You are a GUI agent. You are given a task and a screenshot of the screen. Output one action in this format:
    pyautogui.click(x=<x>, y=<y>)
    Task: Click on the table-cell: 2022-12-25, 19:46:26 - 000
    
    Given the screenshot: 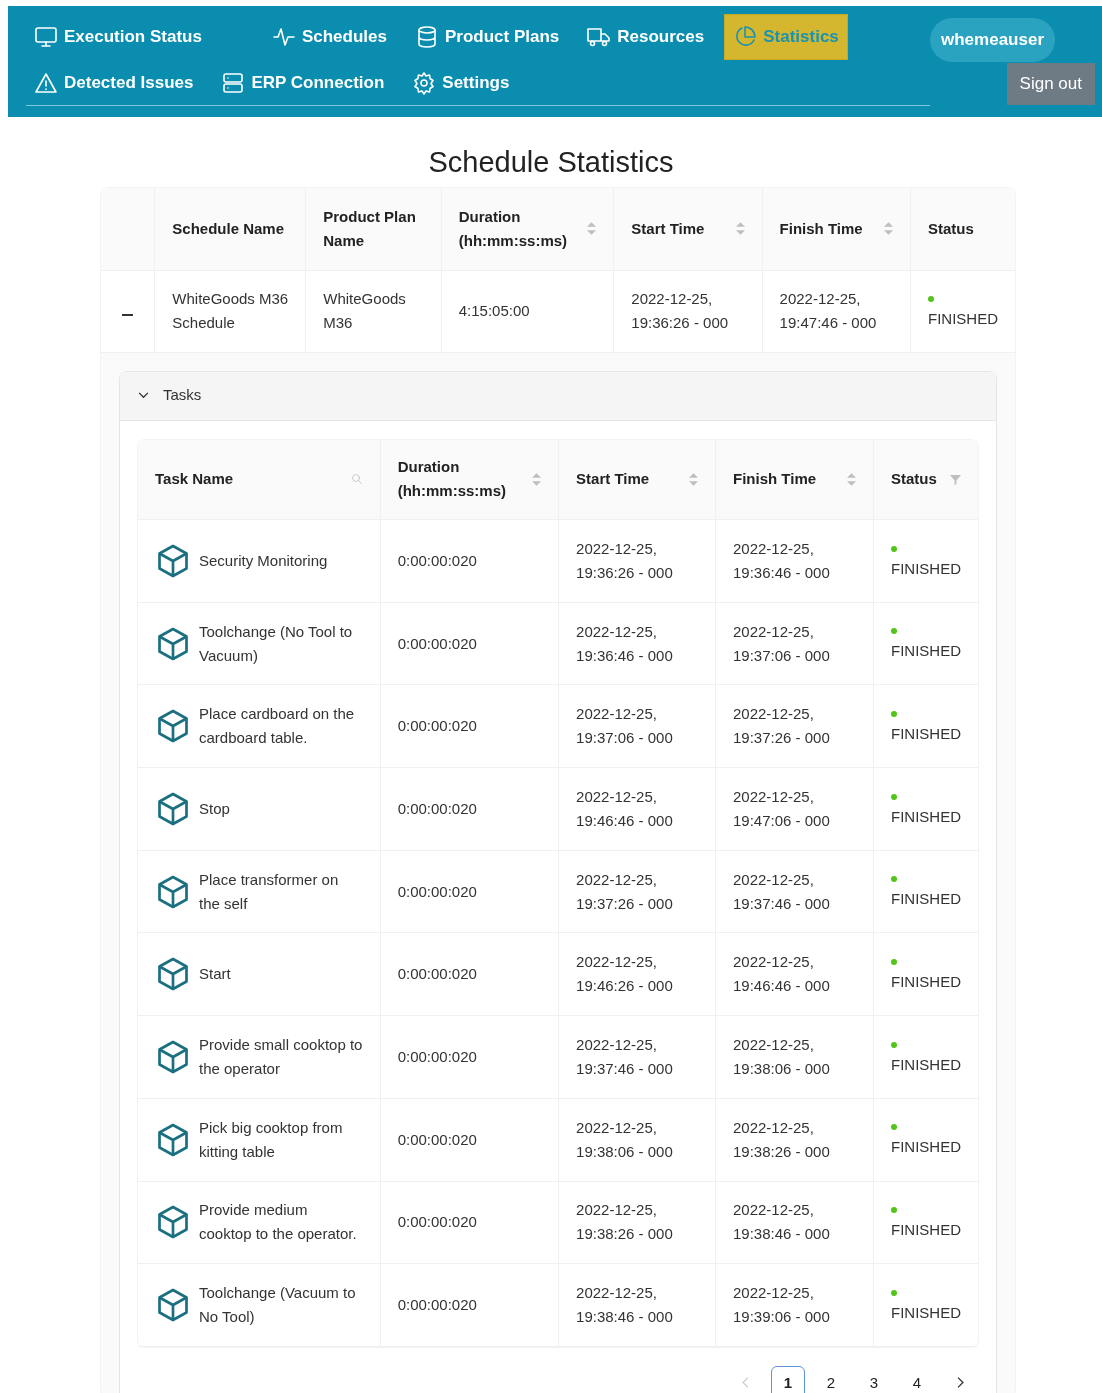 What is the action you would take?
    pyautogui.click(x=624, y=974)
    